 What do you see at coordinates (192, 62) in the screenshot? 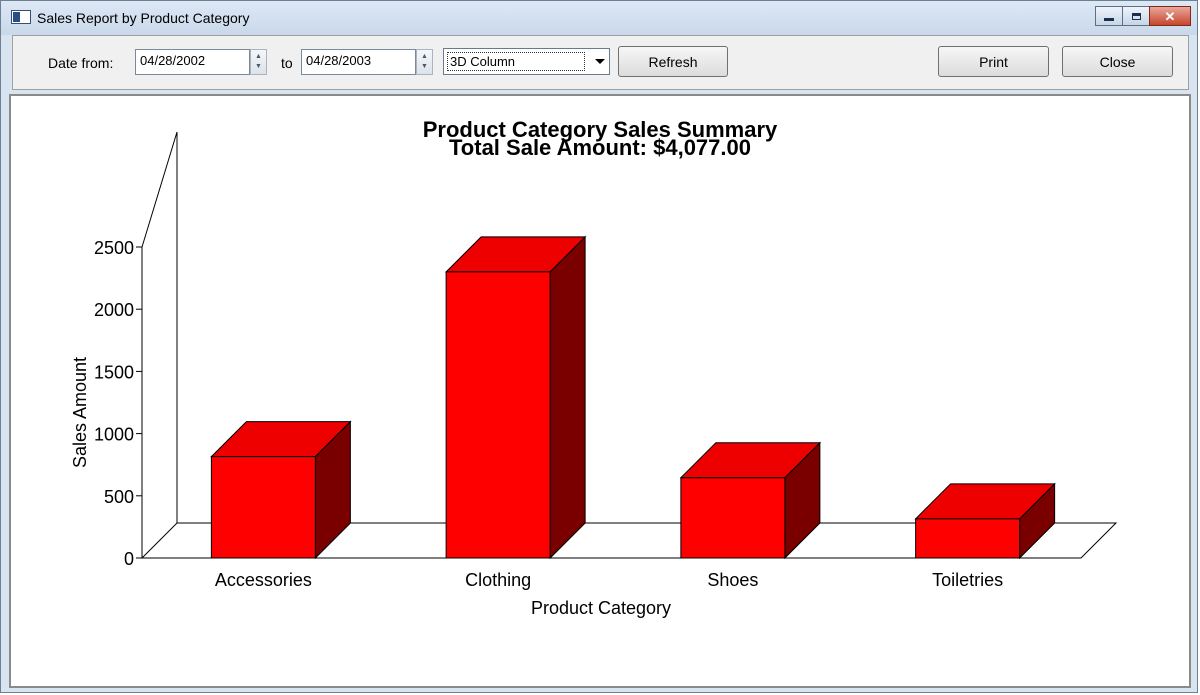
I see `date-from-field: 04/28/2002` at bounding box center [192, 62].